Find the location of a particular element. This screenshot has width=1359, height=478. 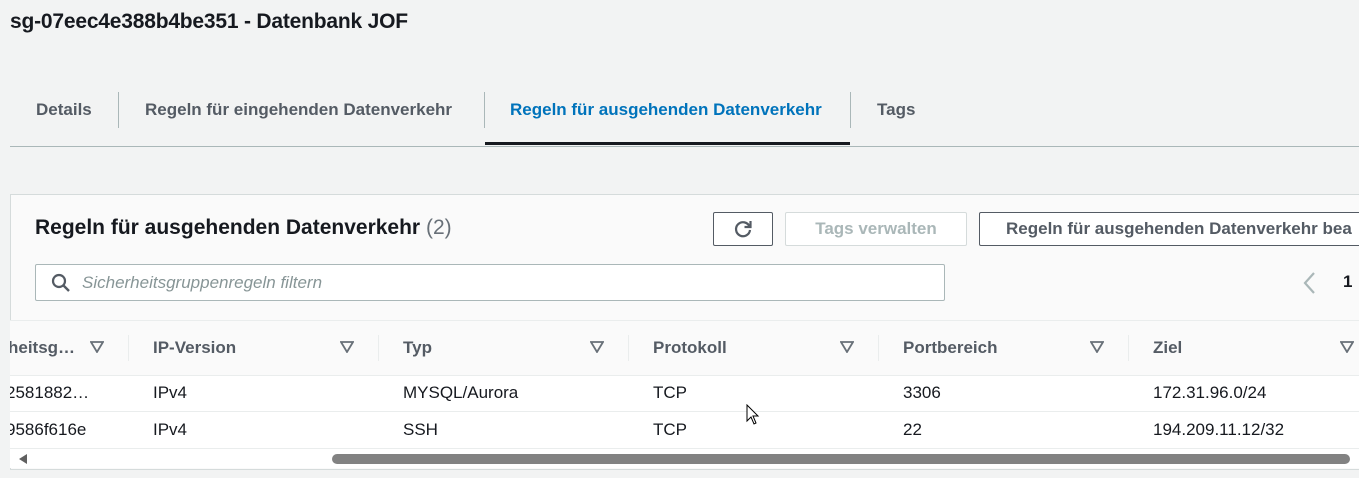

tab-inbound-rules: Regeln für eingehenden Datenverkehr is located at coordinates (298, 110).